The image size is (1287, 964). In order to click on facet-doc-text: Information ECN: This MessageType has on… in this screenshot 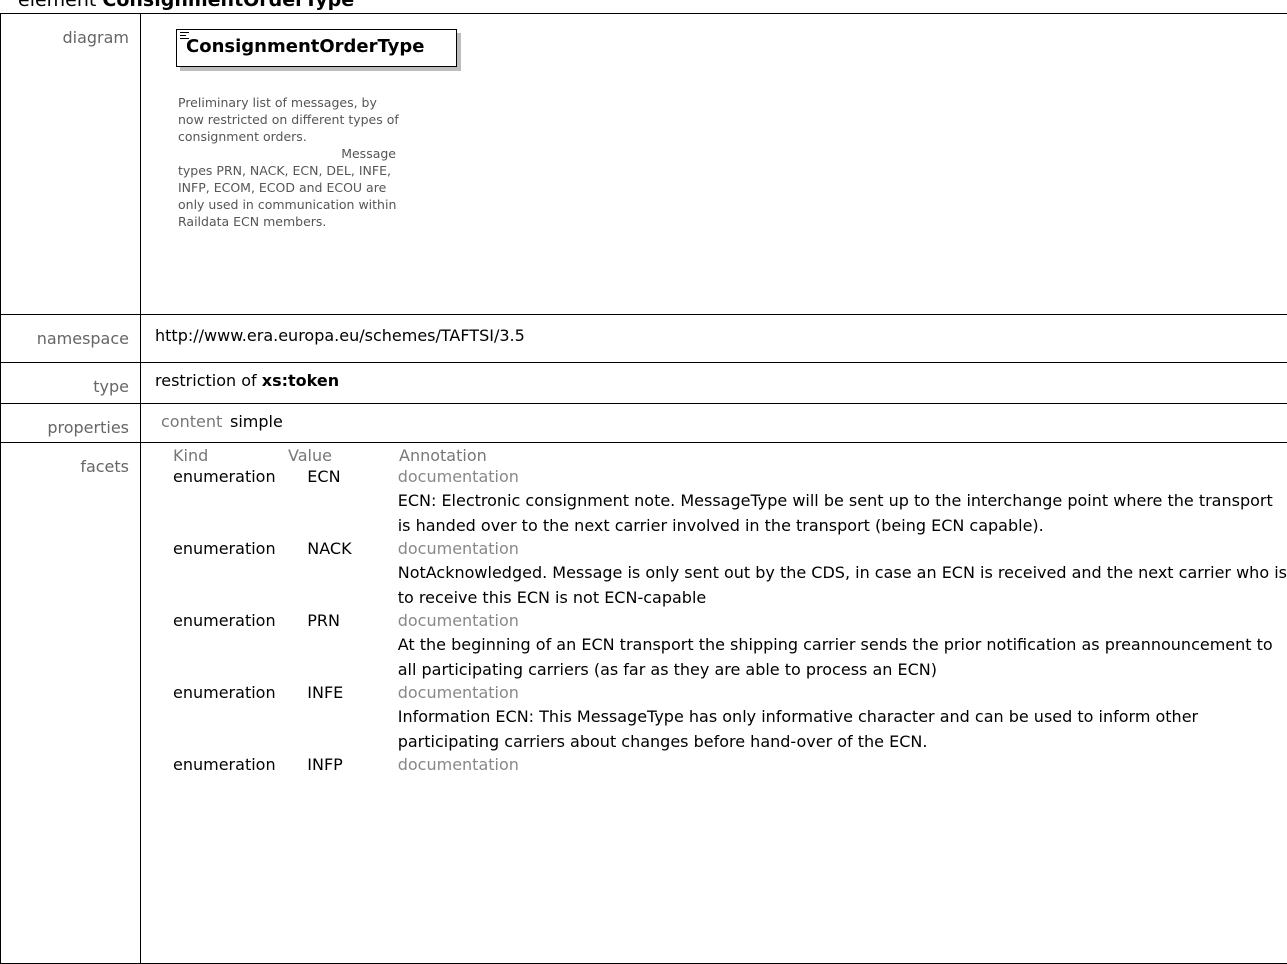, I will do `click(842, 729)`.